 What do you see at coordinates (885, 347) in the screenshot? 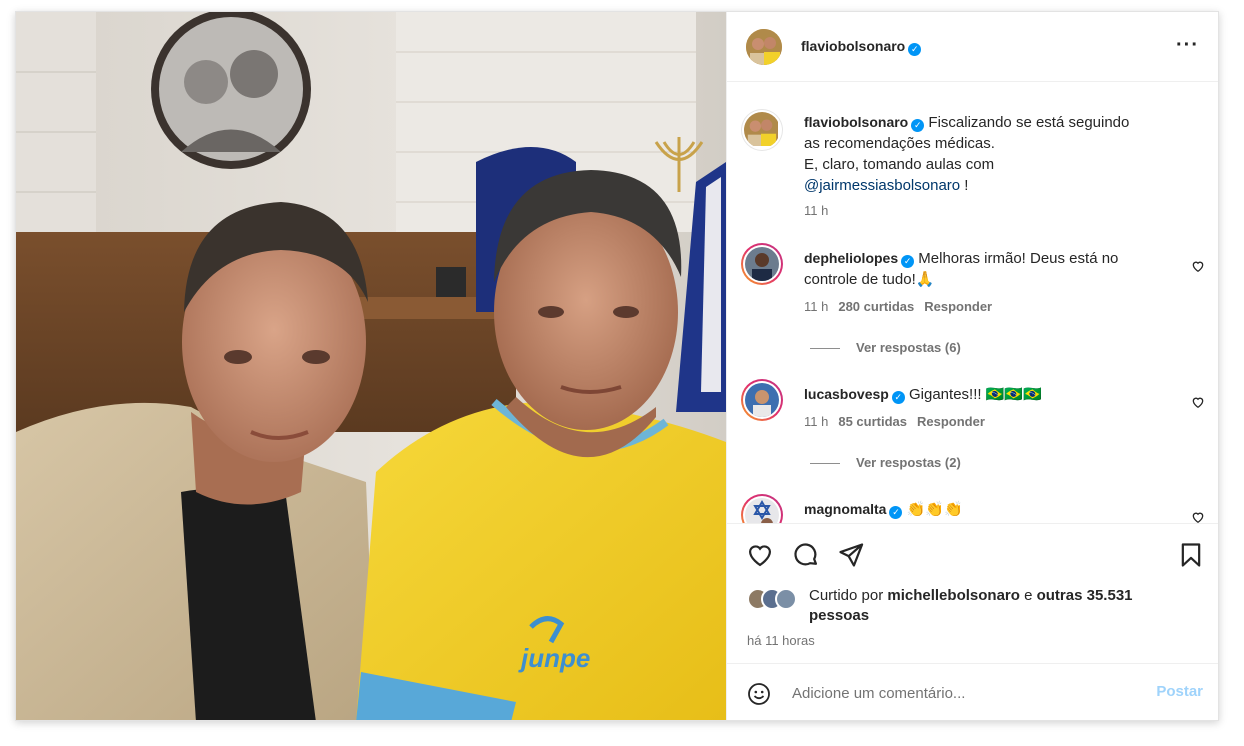
I see `view-replies-button: Ver respostas (6)` at bounding box center [885, 347].